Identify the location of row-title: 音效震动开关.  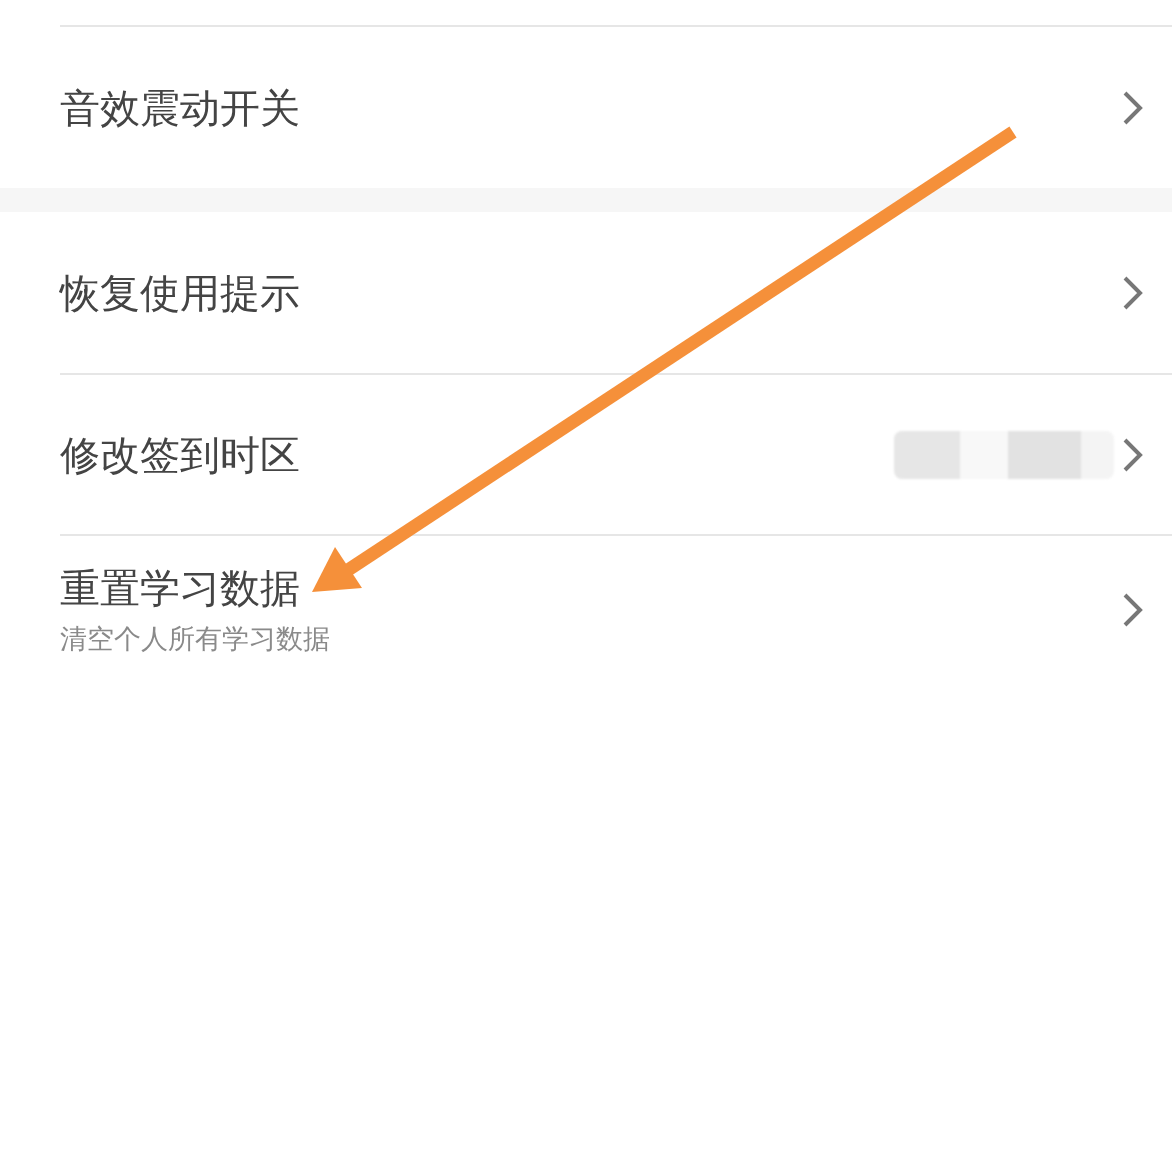
(180, 107).